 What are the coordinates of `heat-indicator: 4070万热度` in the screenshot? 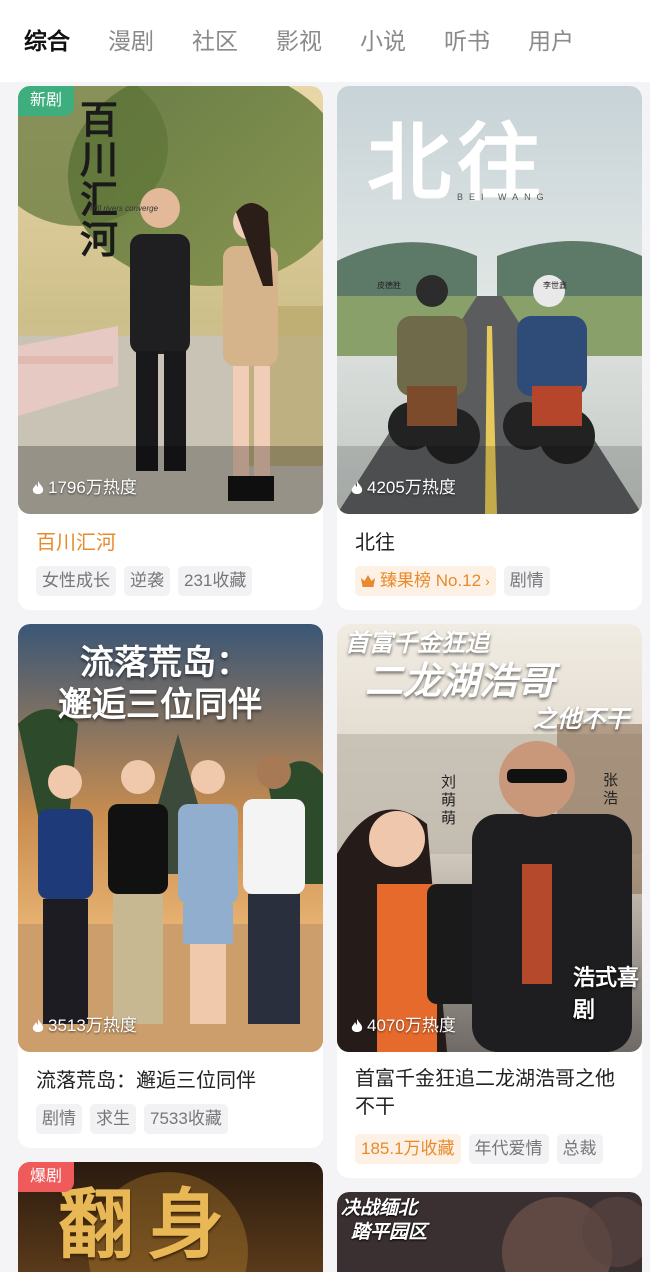 It's located at (403, 1026).